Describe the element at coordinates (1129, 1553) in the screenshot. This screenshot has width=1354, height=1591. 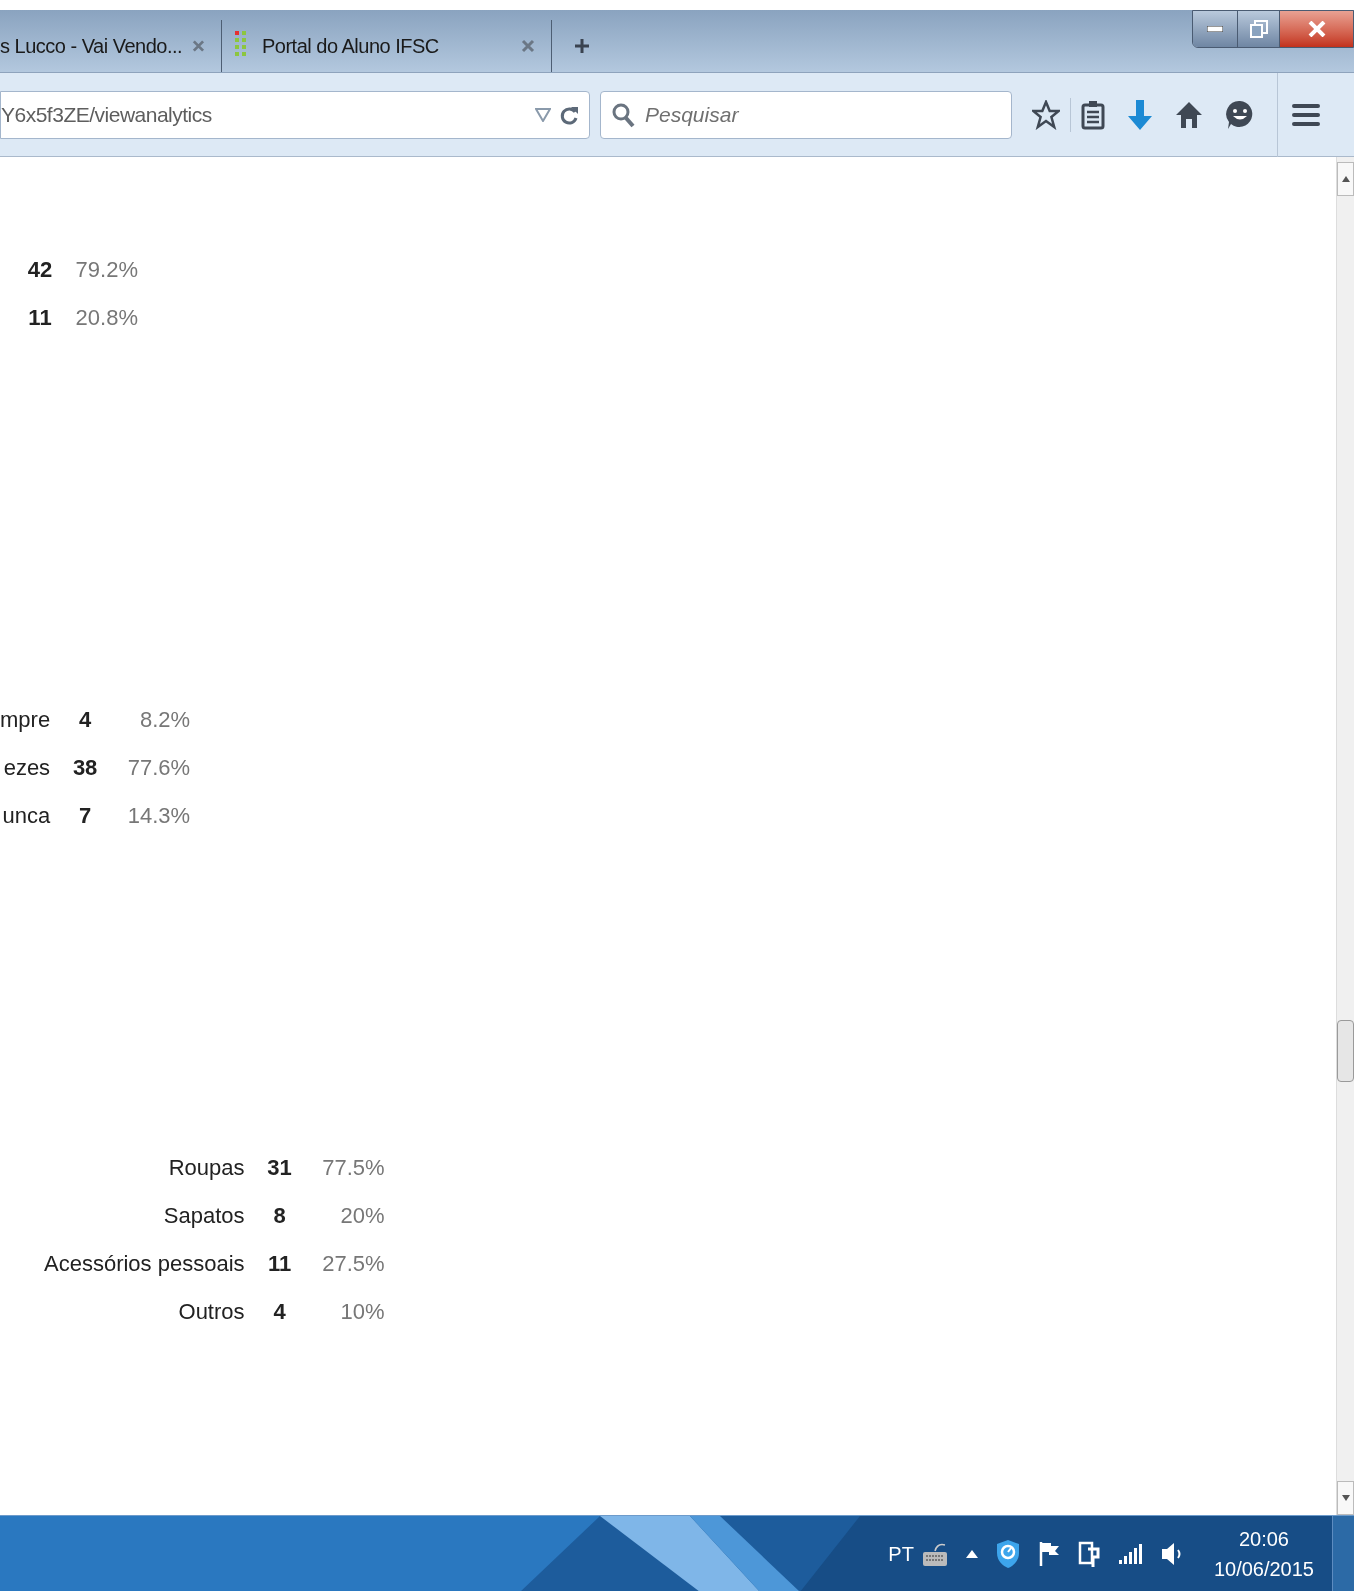
I see `signal-icon` at that location.